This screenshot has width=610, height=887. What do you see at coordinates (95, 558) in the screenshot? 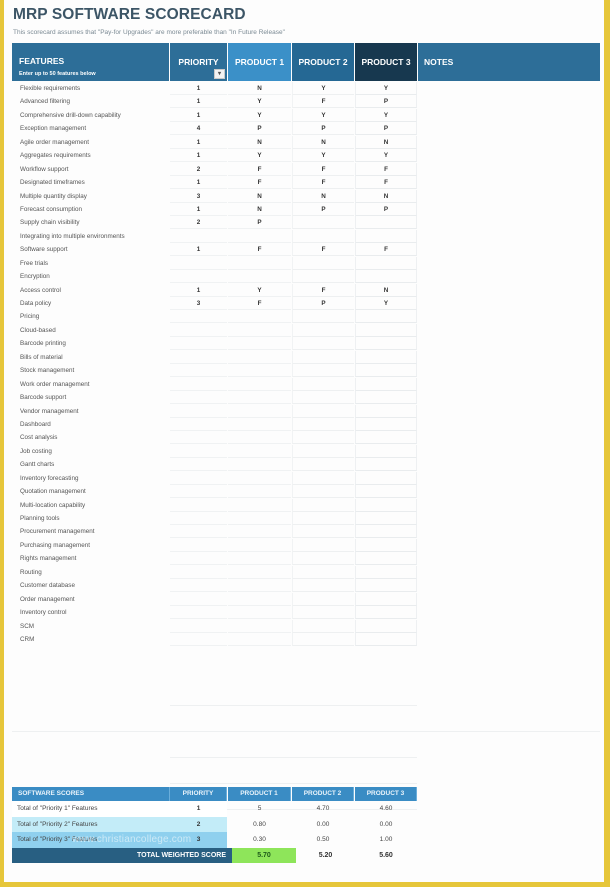
I see `feature-name: Rights management` at bounding box center [95, 558].